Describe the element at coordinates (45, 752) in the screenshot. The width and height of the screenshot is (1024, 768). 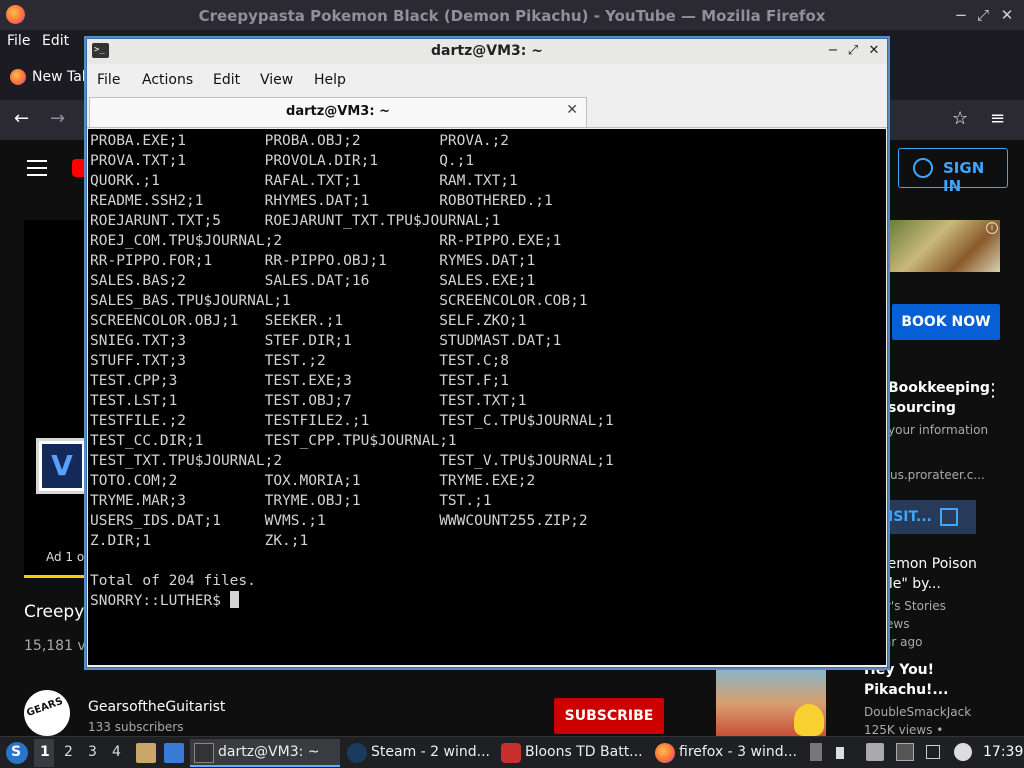
I see `workspace-1: 1` at that location.